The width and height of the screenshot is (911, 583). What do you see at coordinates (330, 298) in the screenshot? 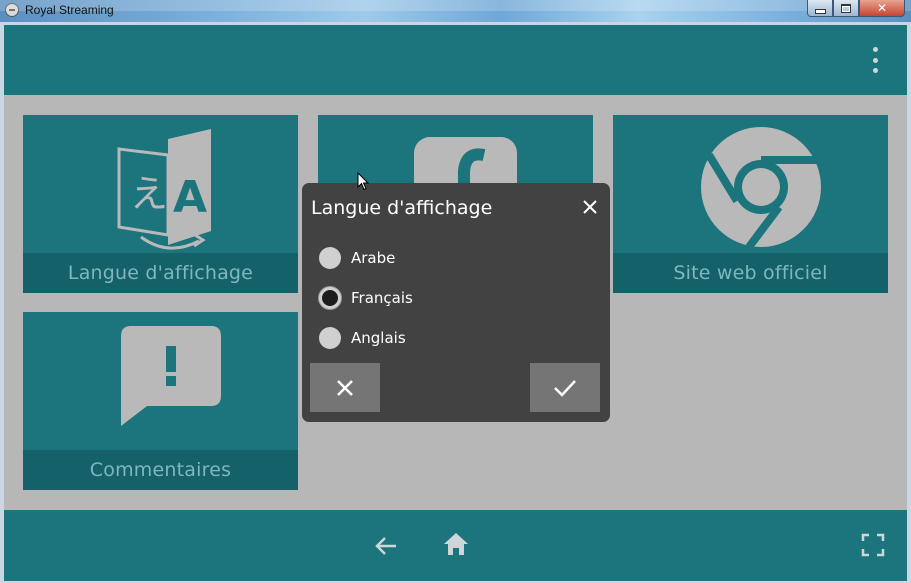
I see `radio-button-selected` at bounding box center [330, 298].